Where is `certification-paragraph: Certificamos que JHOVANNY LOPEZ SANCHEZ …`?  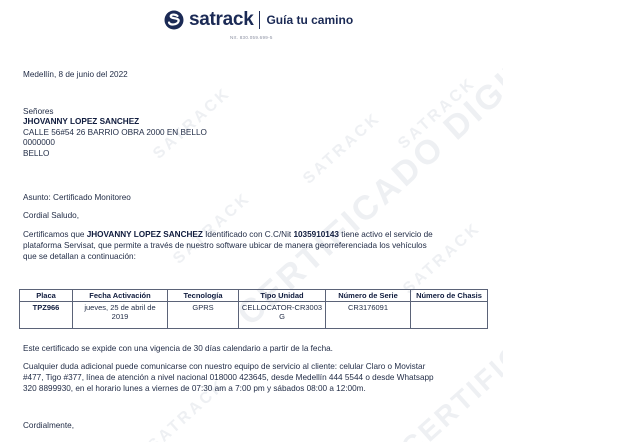
certification-paragraph: Certificamos que JHOVANNY LOPEZ SANCHEZ … is located at coordinates (228, 234).